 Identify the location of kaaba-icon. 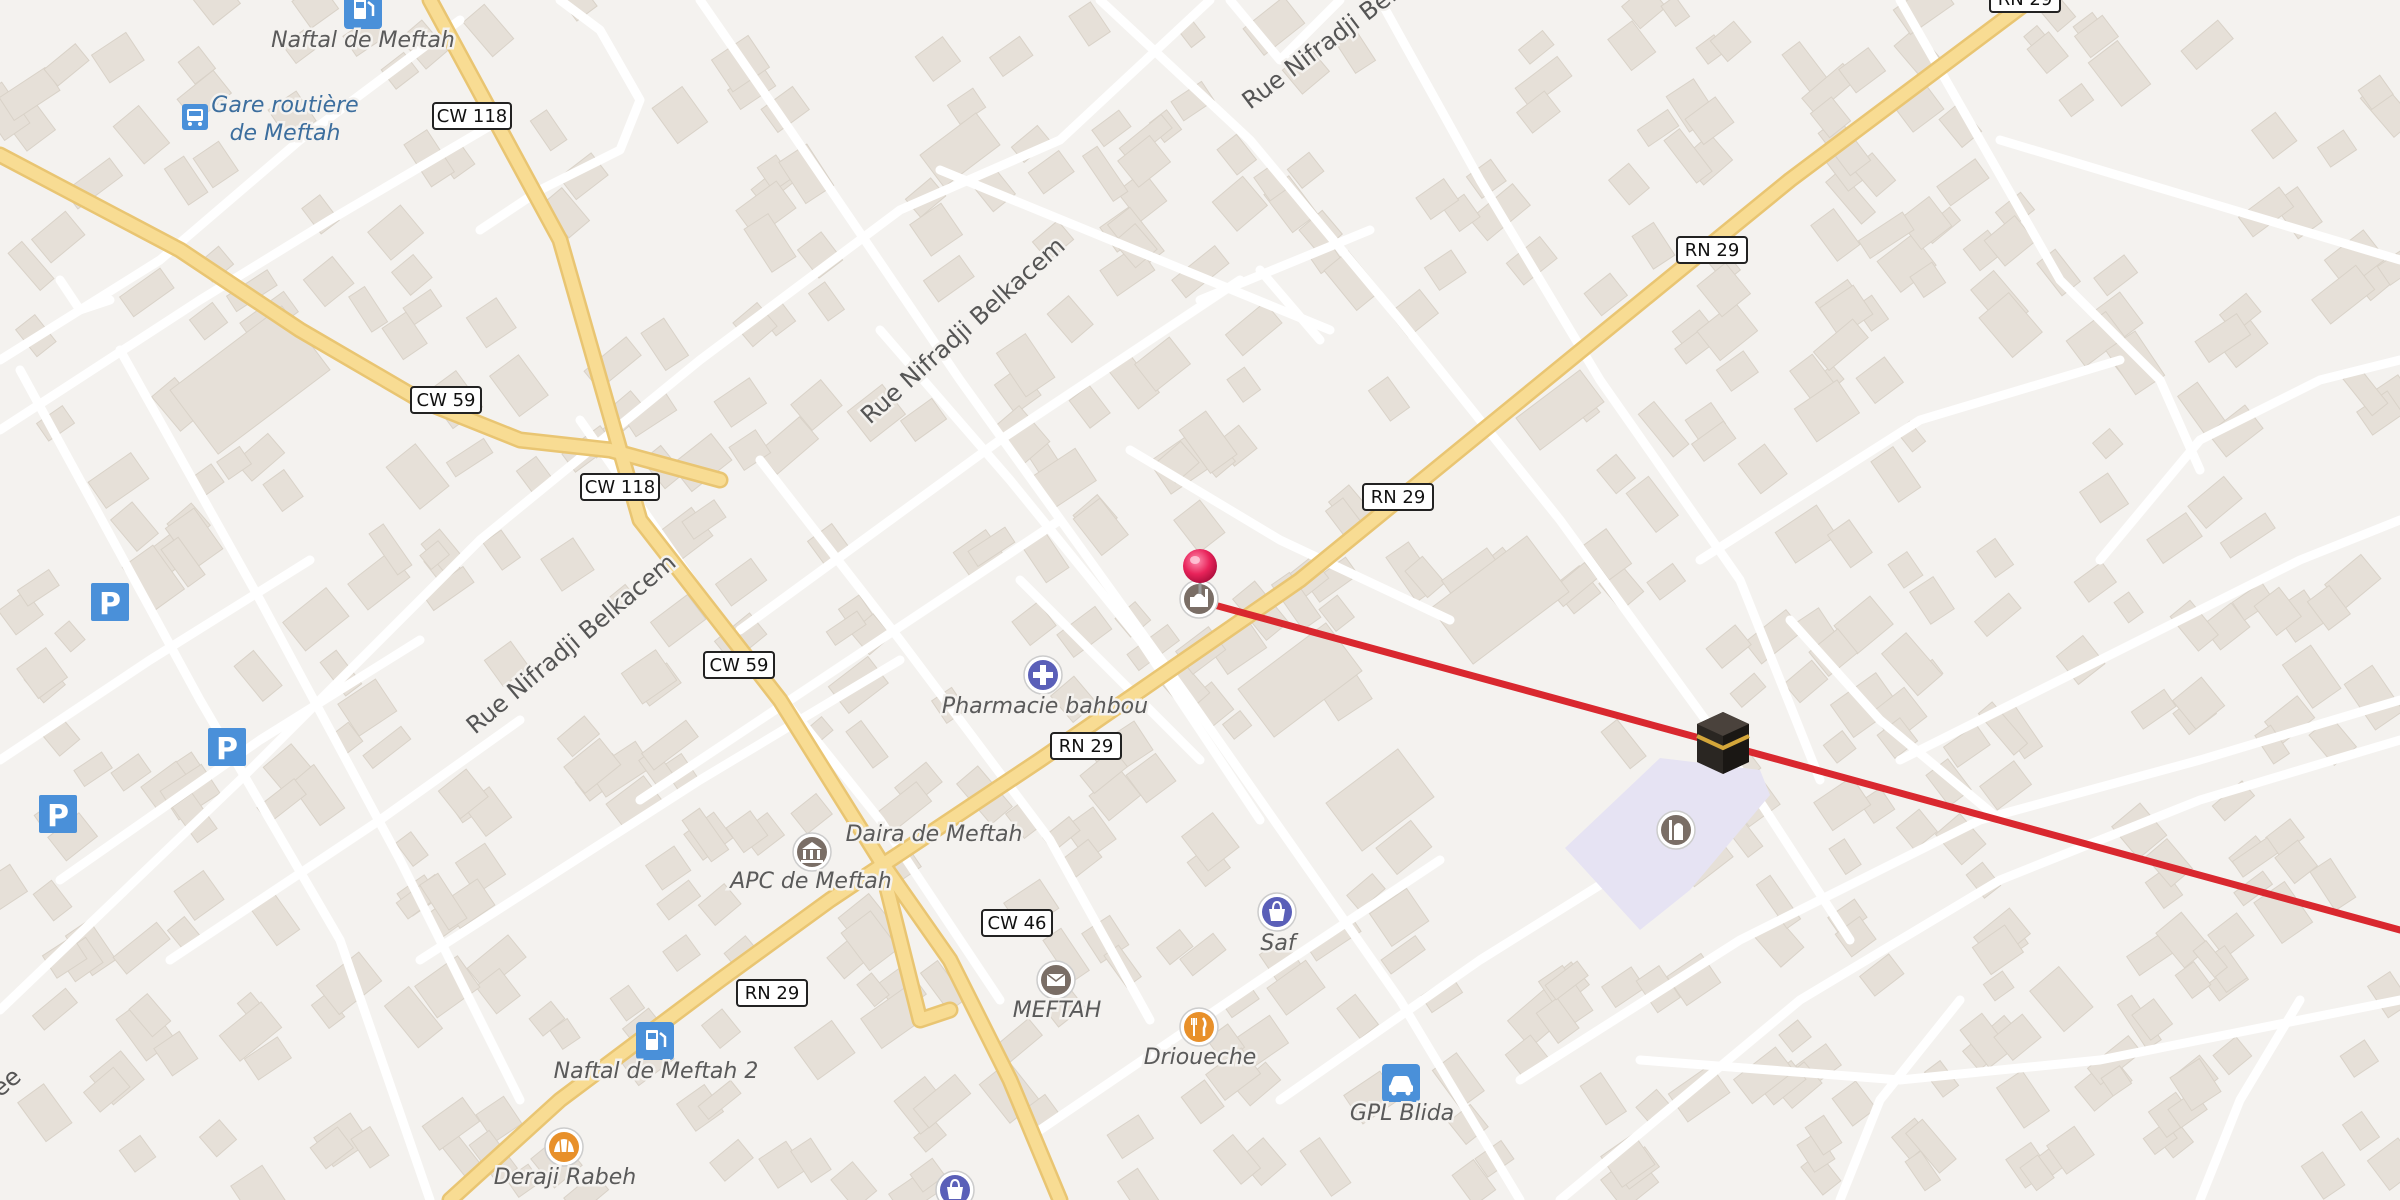
(1723, 743).